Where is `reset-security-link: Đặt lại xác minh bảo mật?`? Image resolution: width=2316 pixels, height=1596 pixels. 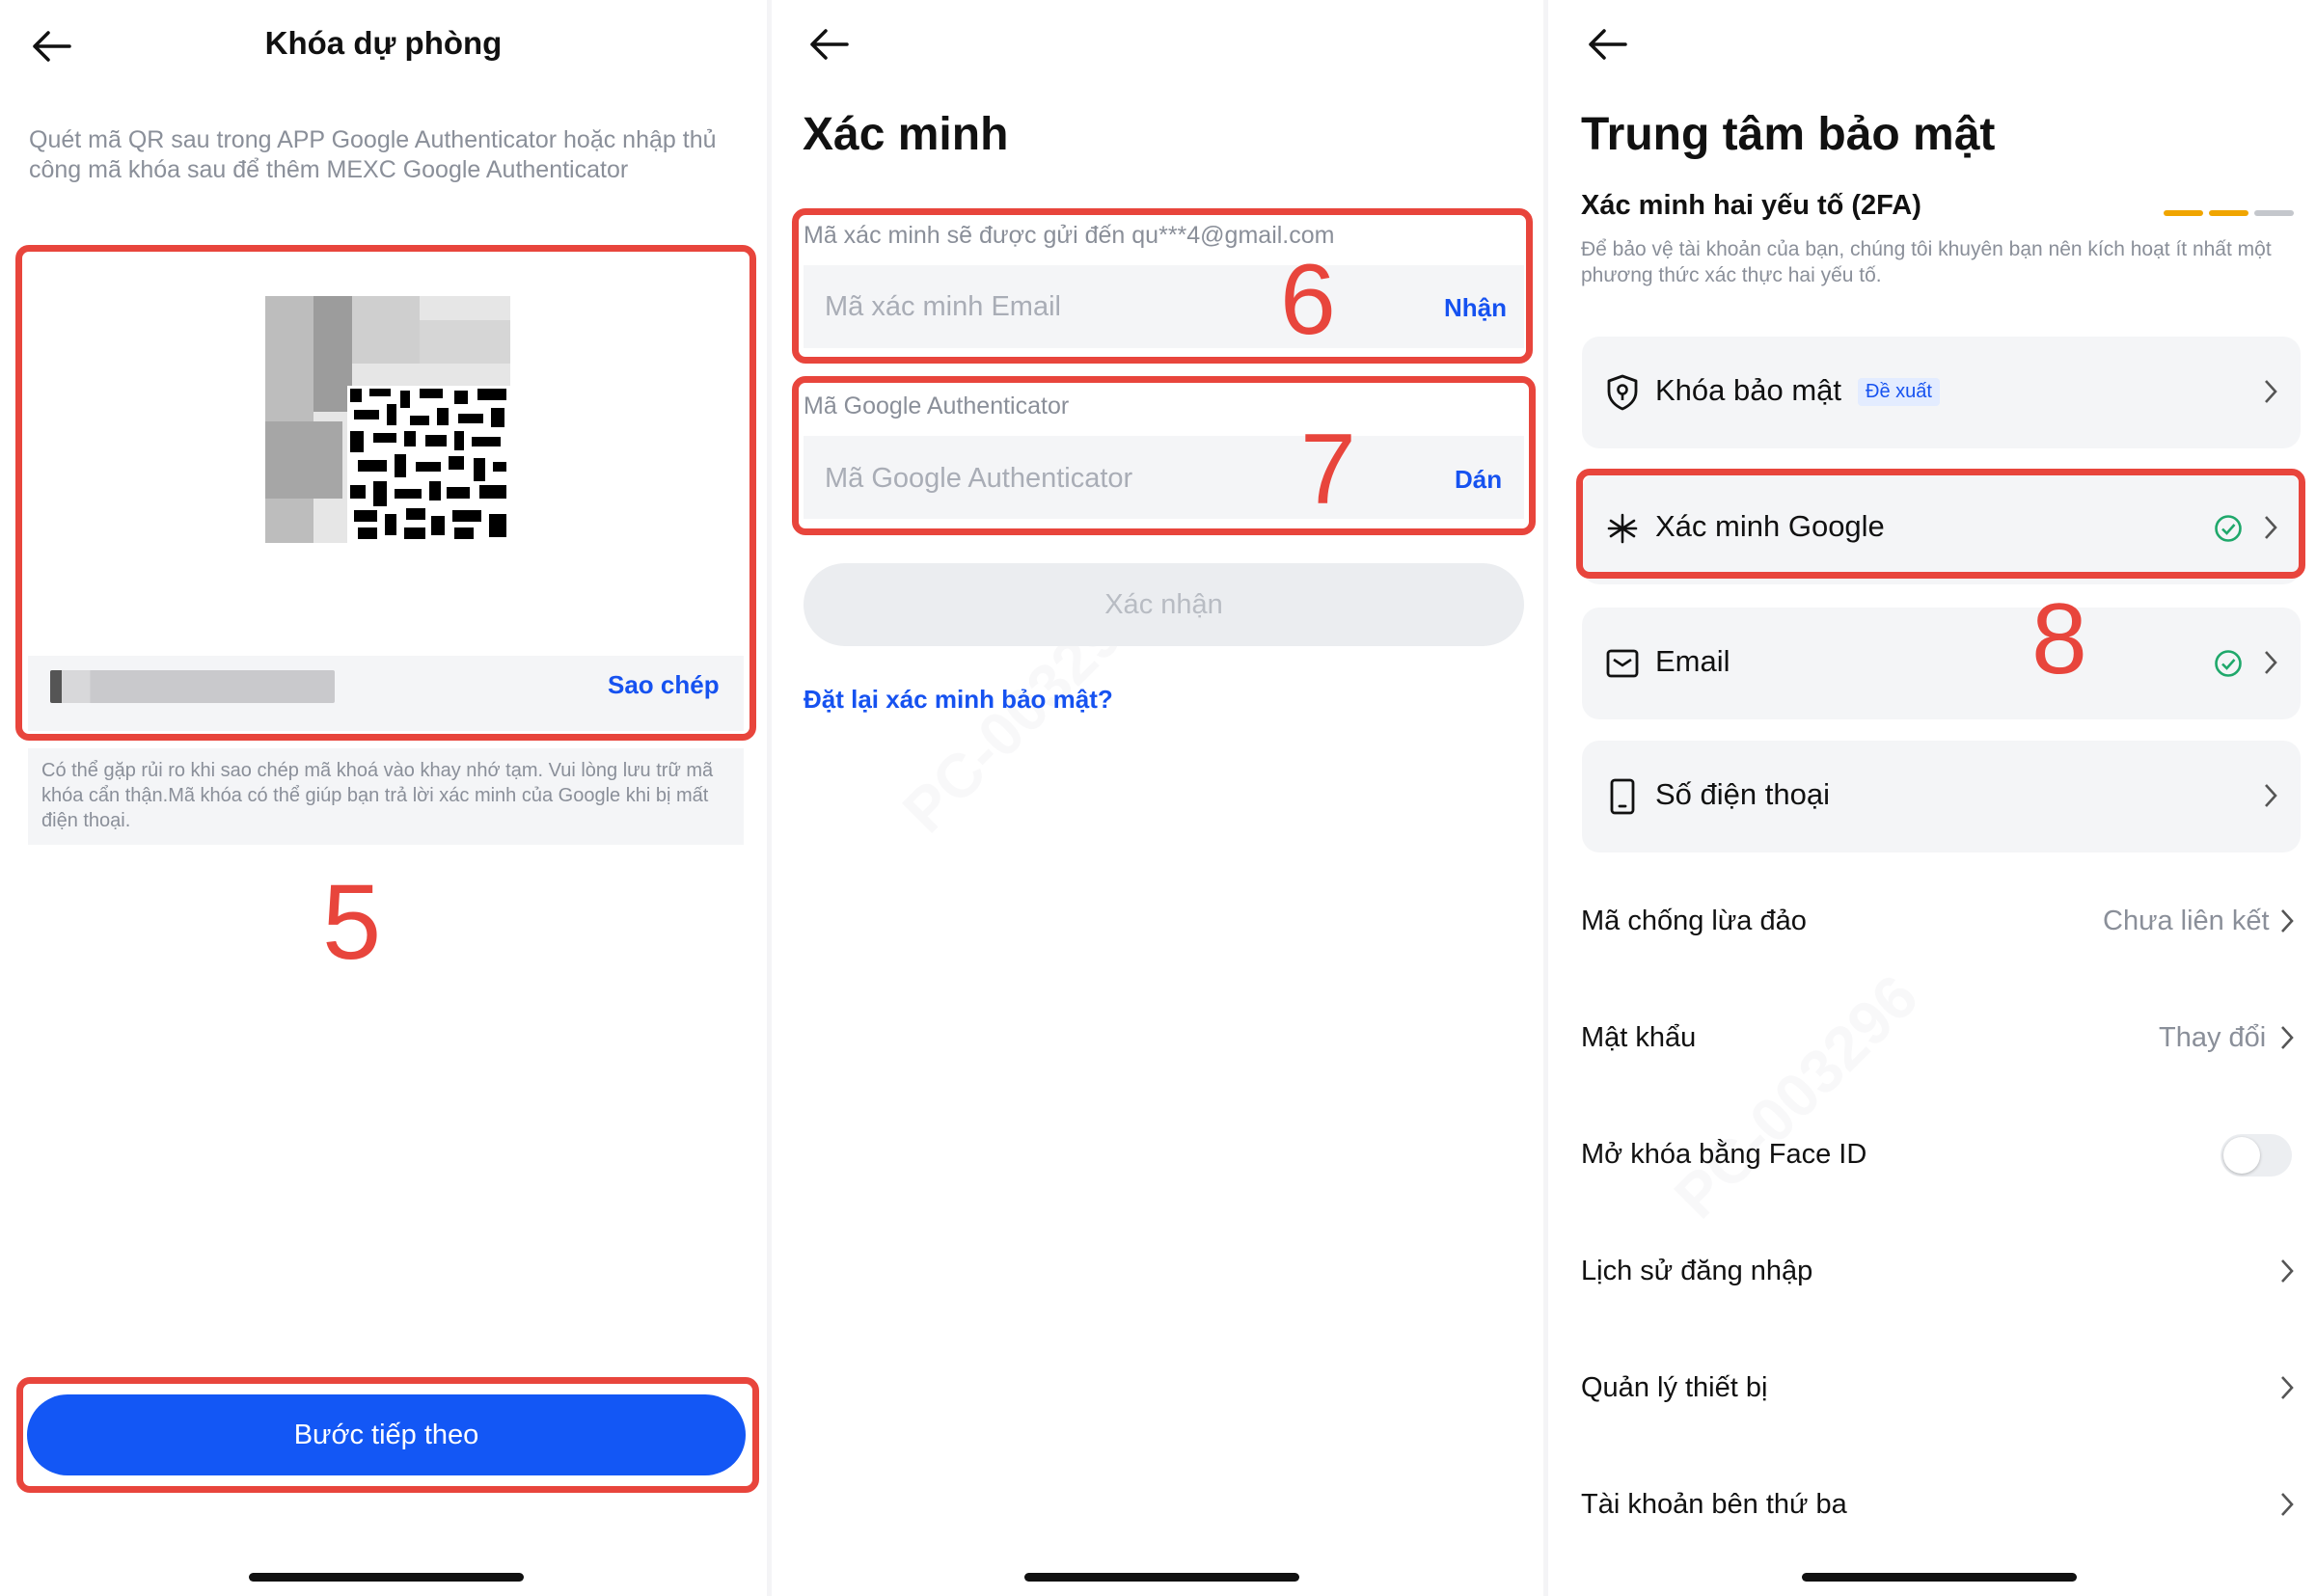 reset-security-link: Đặt lại xác minh bảo mật? is located at coordinates (958, 700).